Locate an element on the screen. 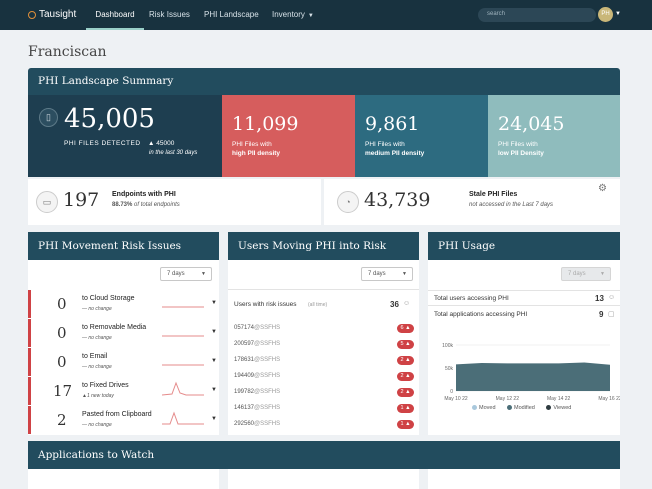 This screenshot has width=652, height=489. legend-modified: Modified is located at coordinates (521, 408).